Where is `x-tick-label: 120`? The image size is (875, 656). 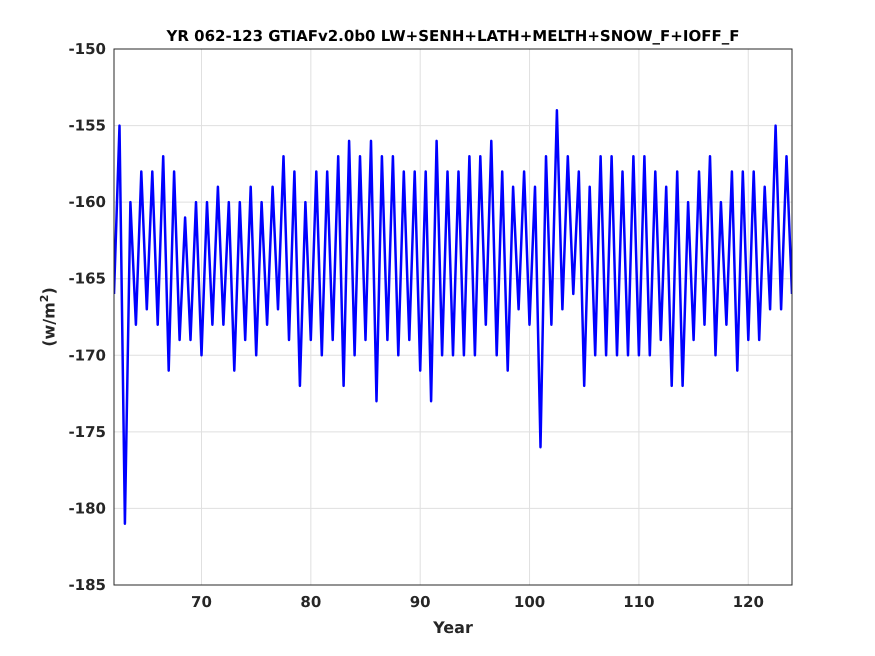
x-tick-label: 120 is located at coordinates (748, 602).